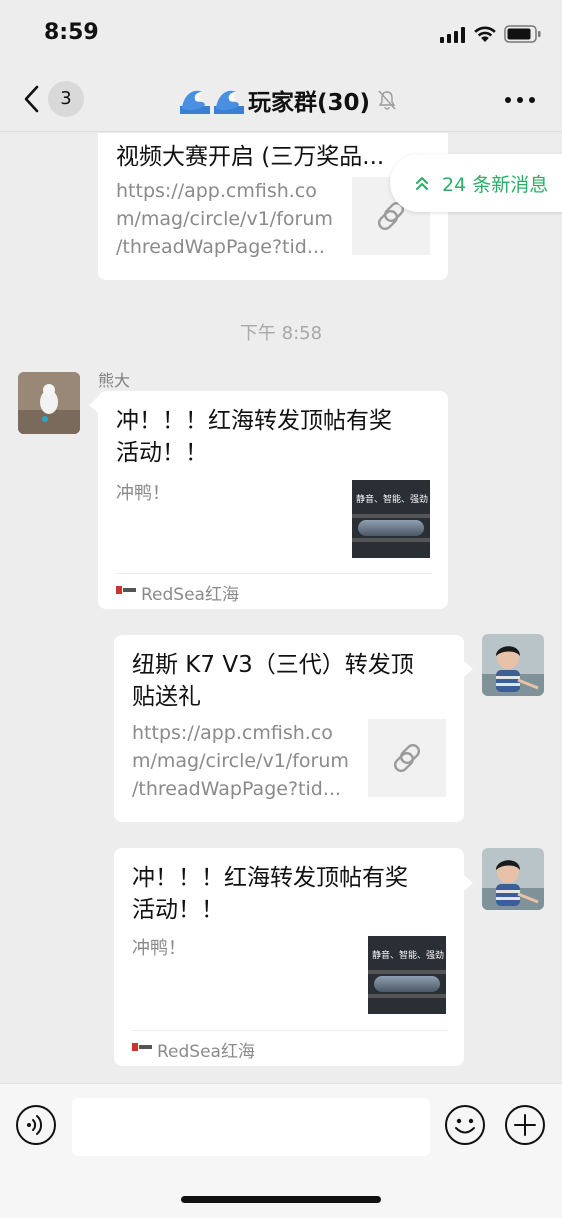 The image size is (562, 1218). I want to click on more-icon, so click(520, 100).